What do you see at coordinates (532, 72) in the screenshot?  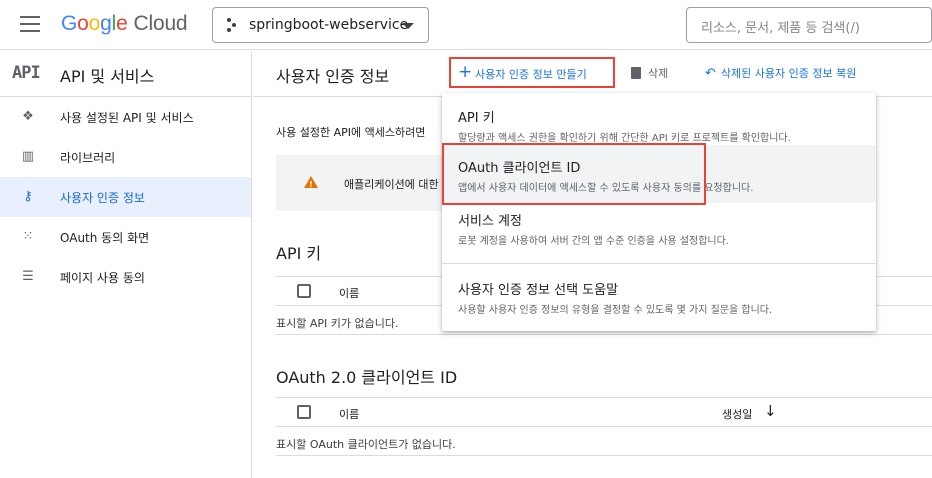 I see `create-credentials-button: + 사용자 인증 정보 만들기` at bounding box center [532, 72].